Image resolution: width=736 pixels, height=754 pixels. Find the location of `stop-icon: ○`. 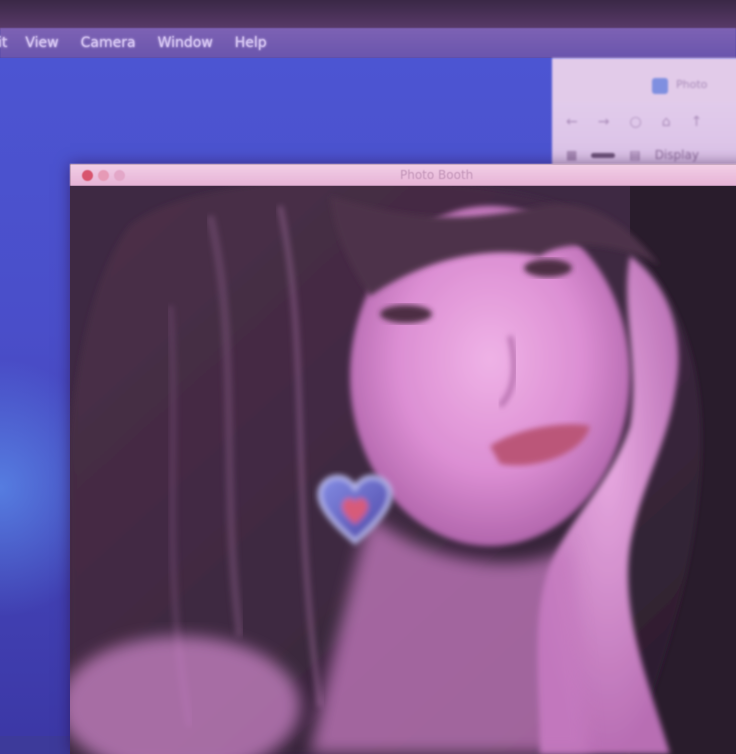

stop-icon: ○ is located at coordinates (635, 122).